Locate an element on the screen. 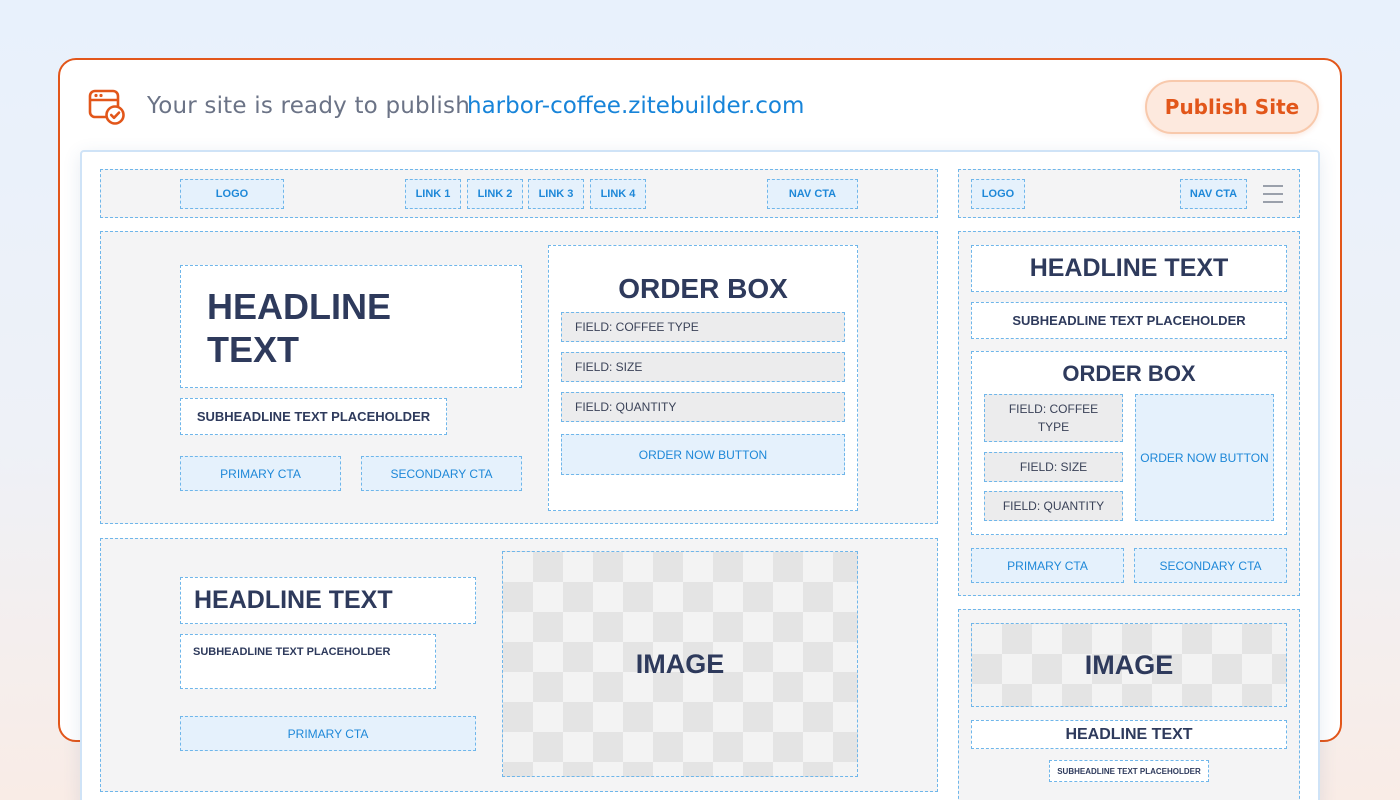  desktop-field-size: FIELD: SIZE is located at coordinates (703, 367).